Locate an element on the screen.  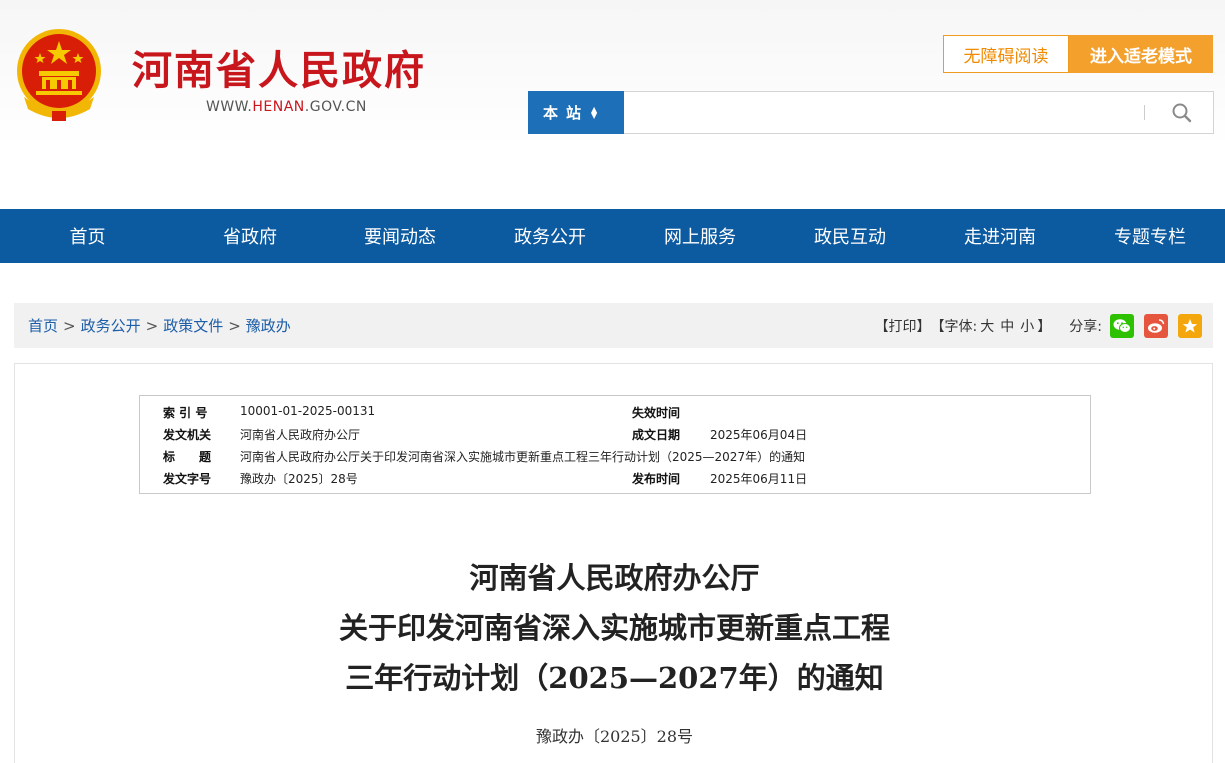
document-title-line-3: 三年行动计划（2025—2027年）的通知 is located at coordinates (614, 678).